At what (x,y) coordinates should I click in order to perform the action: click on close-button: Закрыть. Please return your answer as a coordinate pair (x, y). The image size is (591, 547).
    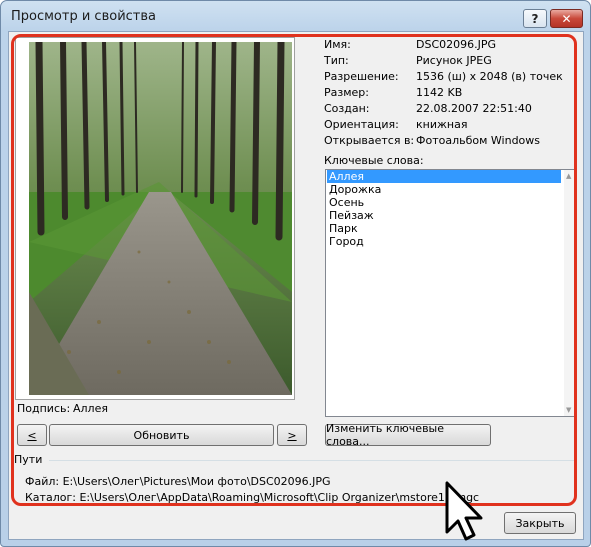
    Looking at the image, I should click on (540, 523).